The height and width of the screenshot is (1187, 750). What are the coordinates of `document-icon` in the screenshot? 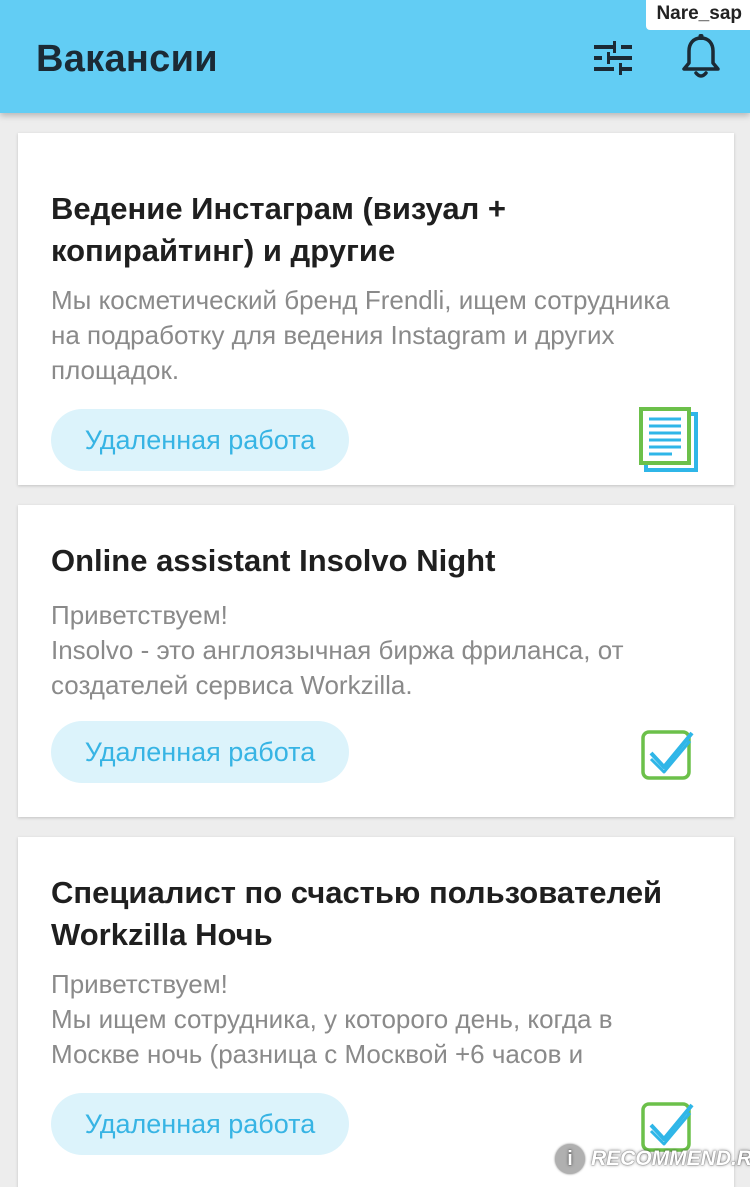 It's located at (668, 439).